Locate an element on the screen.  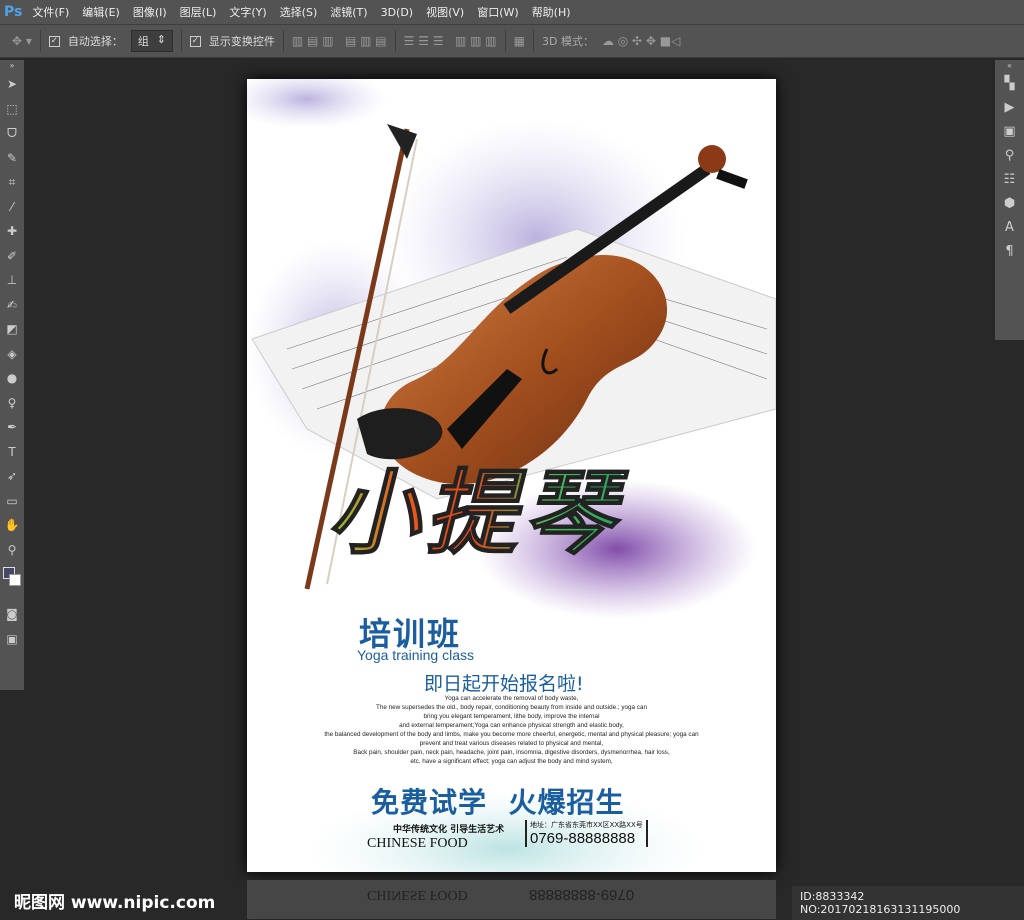
collapse-icon: « is located at coordinates (1009, 66).